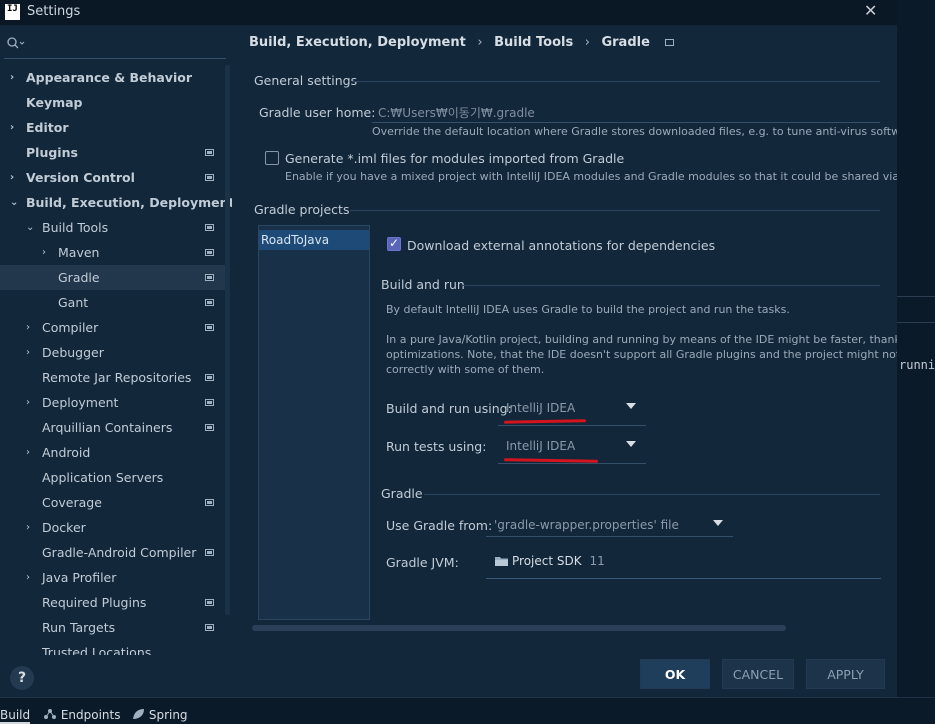  I want to click on gradle-projects-title: Gradle projects, so click(302, 209).